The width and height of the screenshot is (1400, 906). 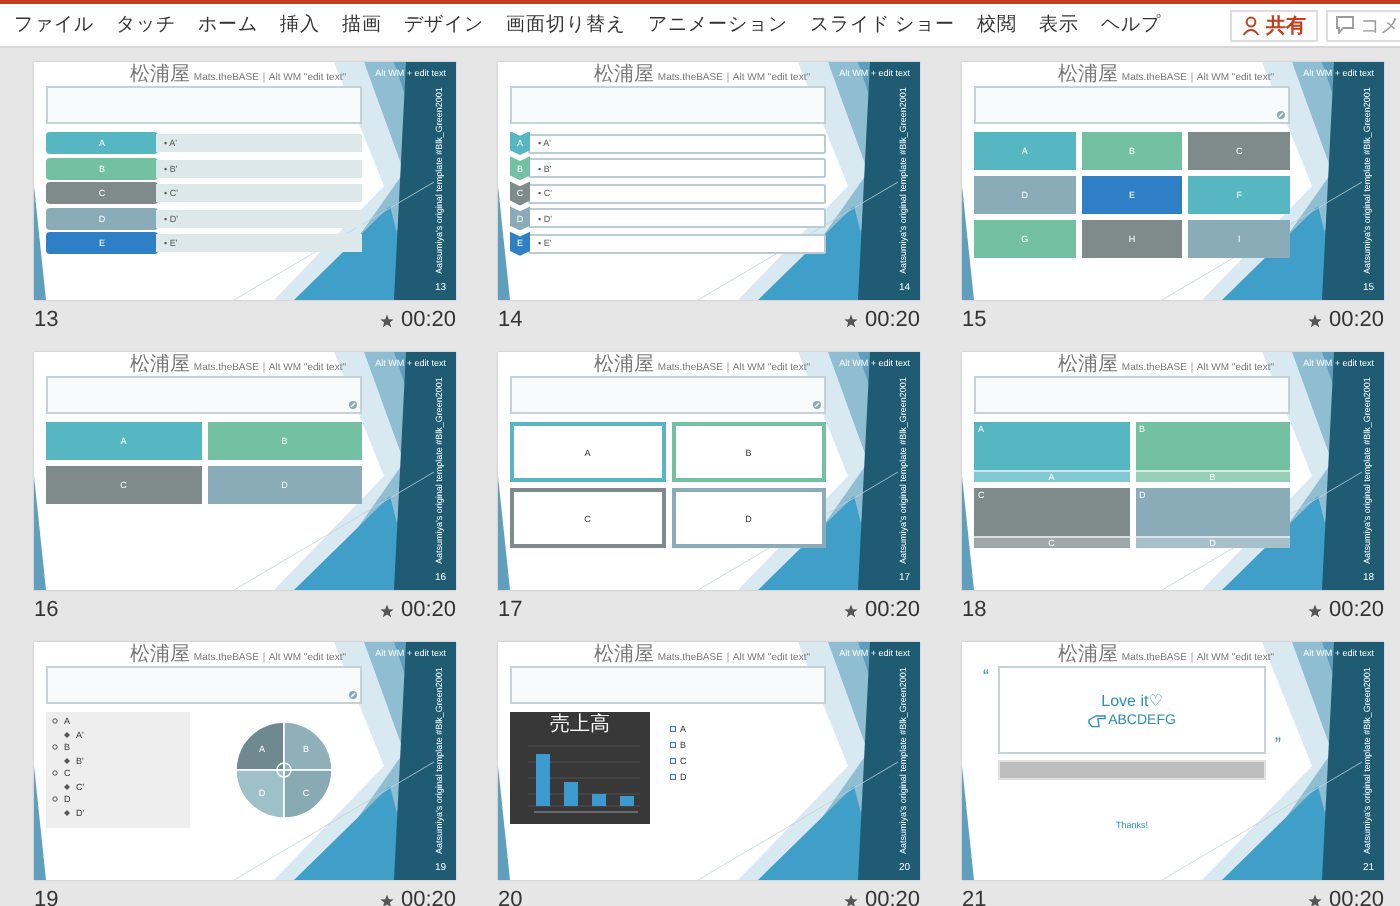 What do you see at coordinates (974, 320) in the screenshot?
I see `slide-index: 15` at bounding box center [974, 320].